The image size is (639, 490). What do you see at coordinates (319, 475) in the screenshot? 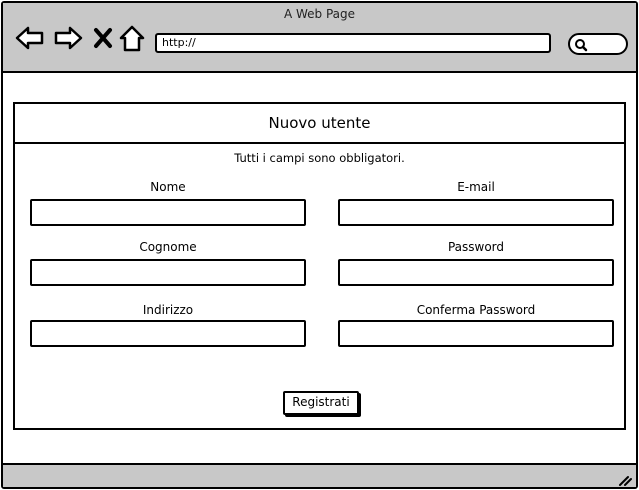
I see `status-bar` at bounding box center [319, 475].